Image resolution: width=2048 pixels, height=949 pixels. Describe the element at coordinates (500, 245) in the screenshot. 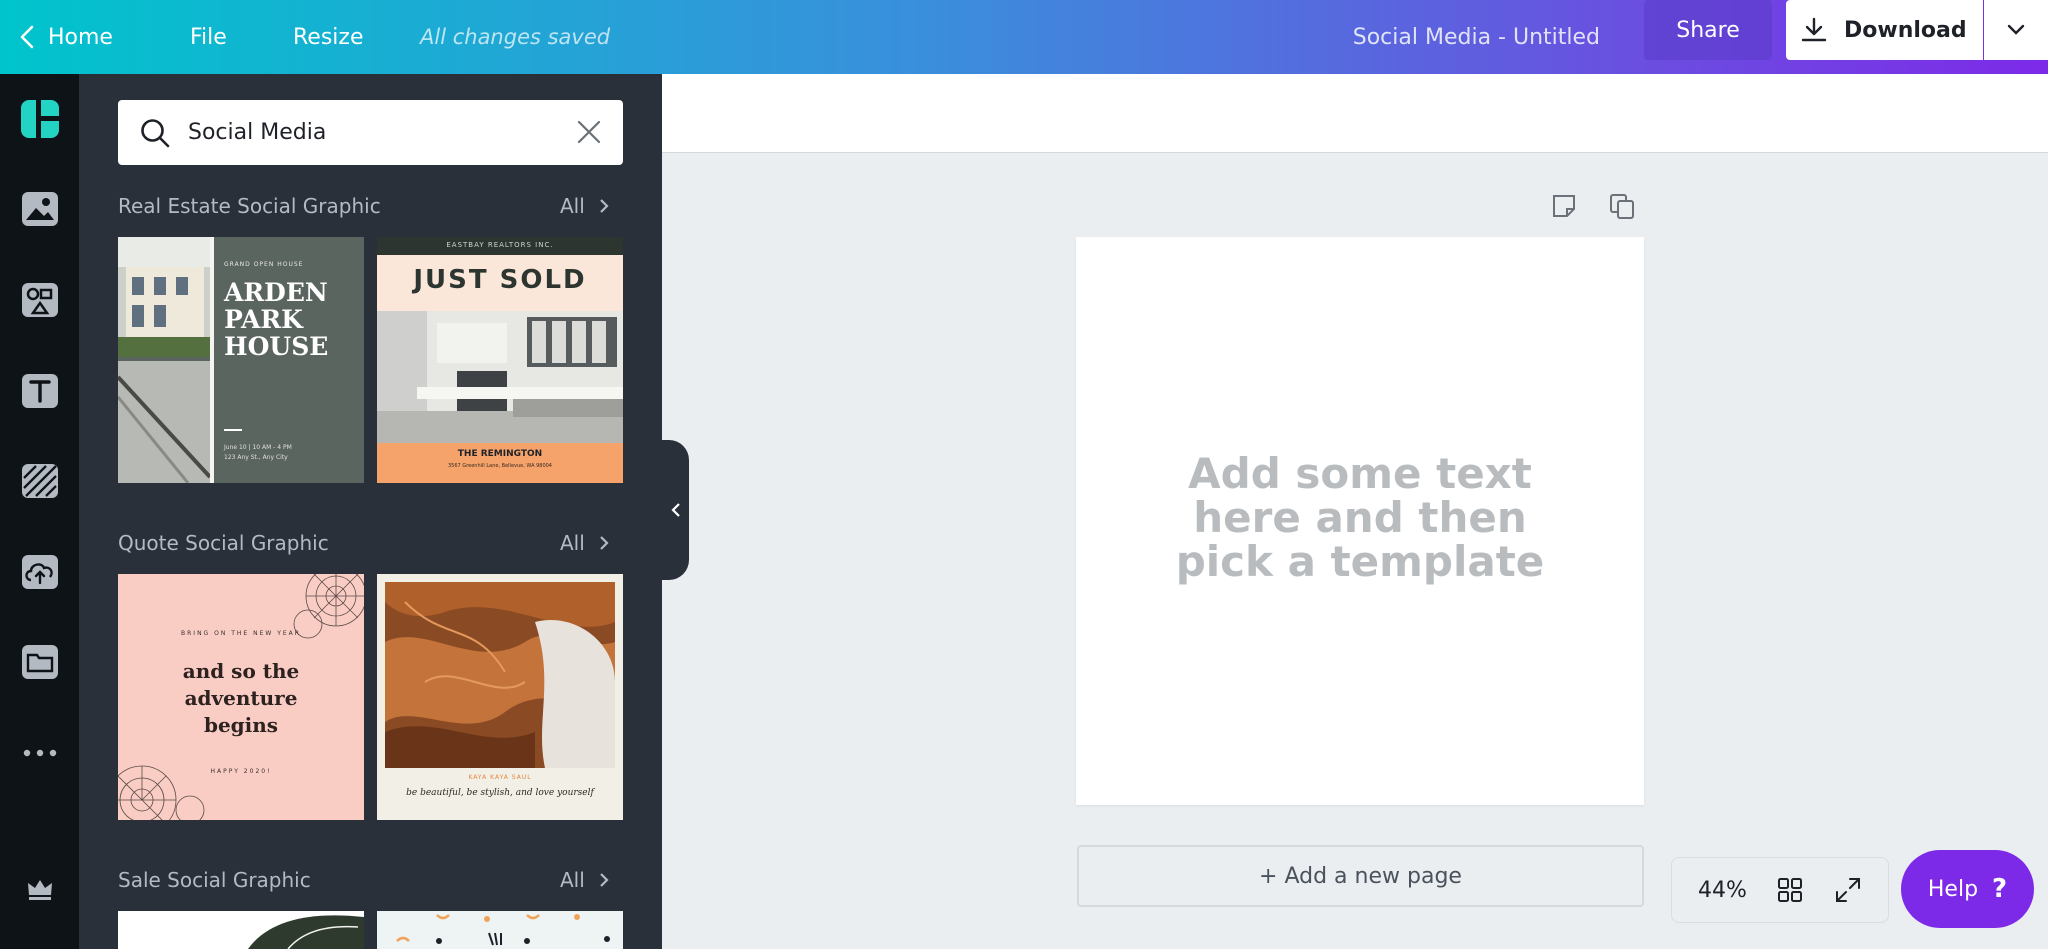

I see `sold-company: EASTBAY REALTORS INC.` at that location.